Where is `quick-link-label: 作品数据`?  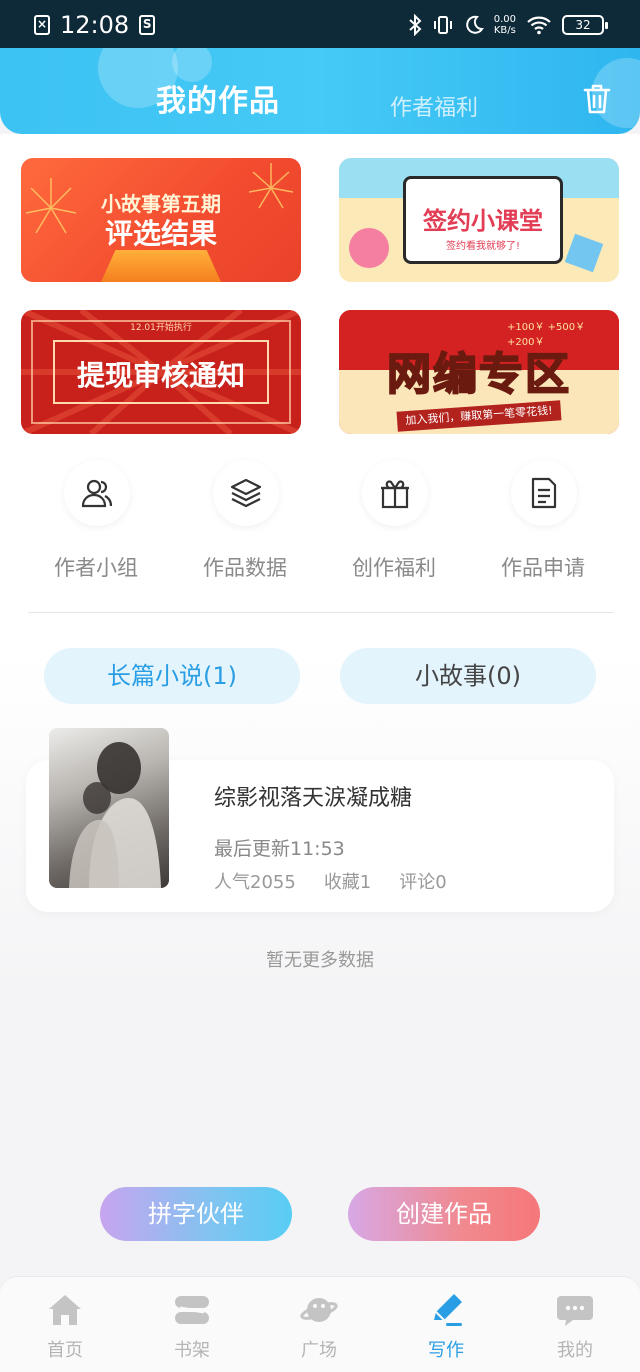
quick-link-label: 作品数据 is located at coordinates (245, 568).